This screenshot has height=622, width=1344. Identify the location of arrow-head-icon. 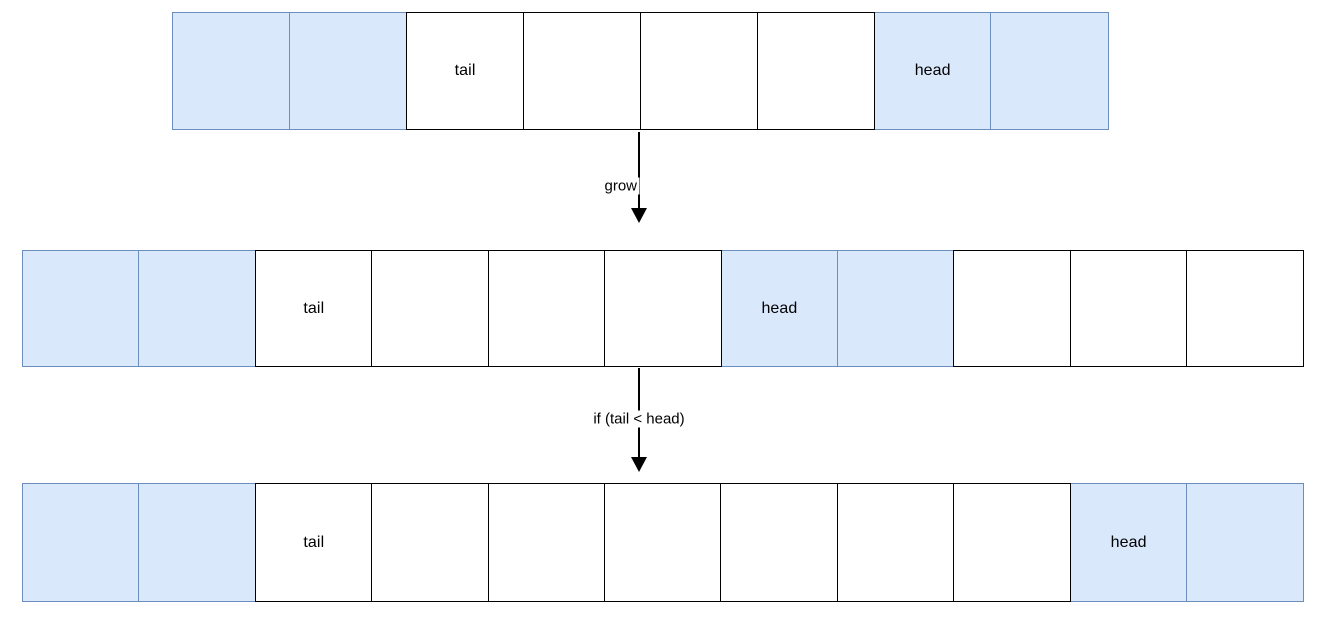
(639, 464).